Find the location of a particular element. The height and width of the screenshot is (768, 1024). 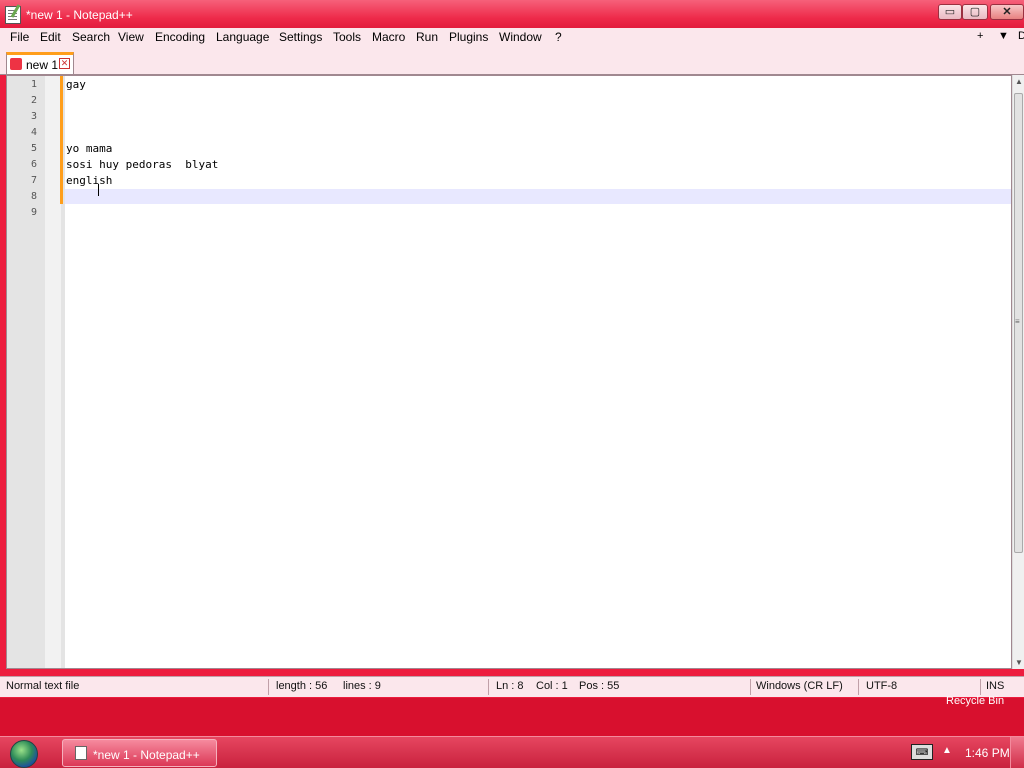

menu-view: View is located at coordinates (131, 37).